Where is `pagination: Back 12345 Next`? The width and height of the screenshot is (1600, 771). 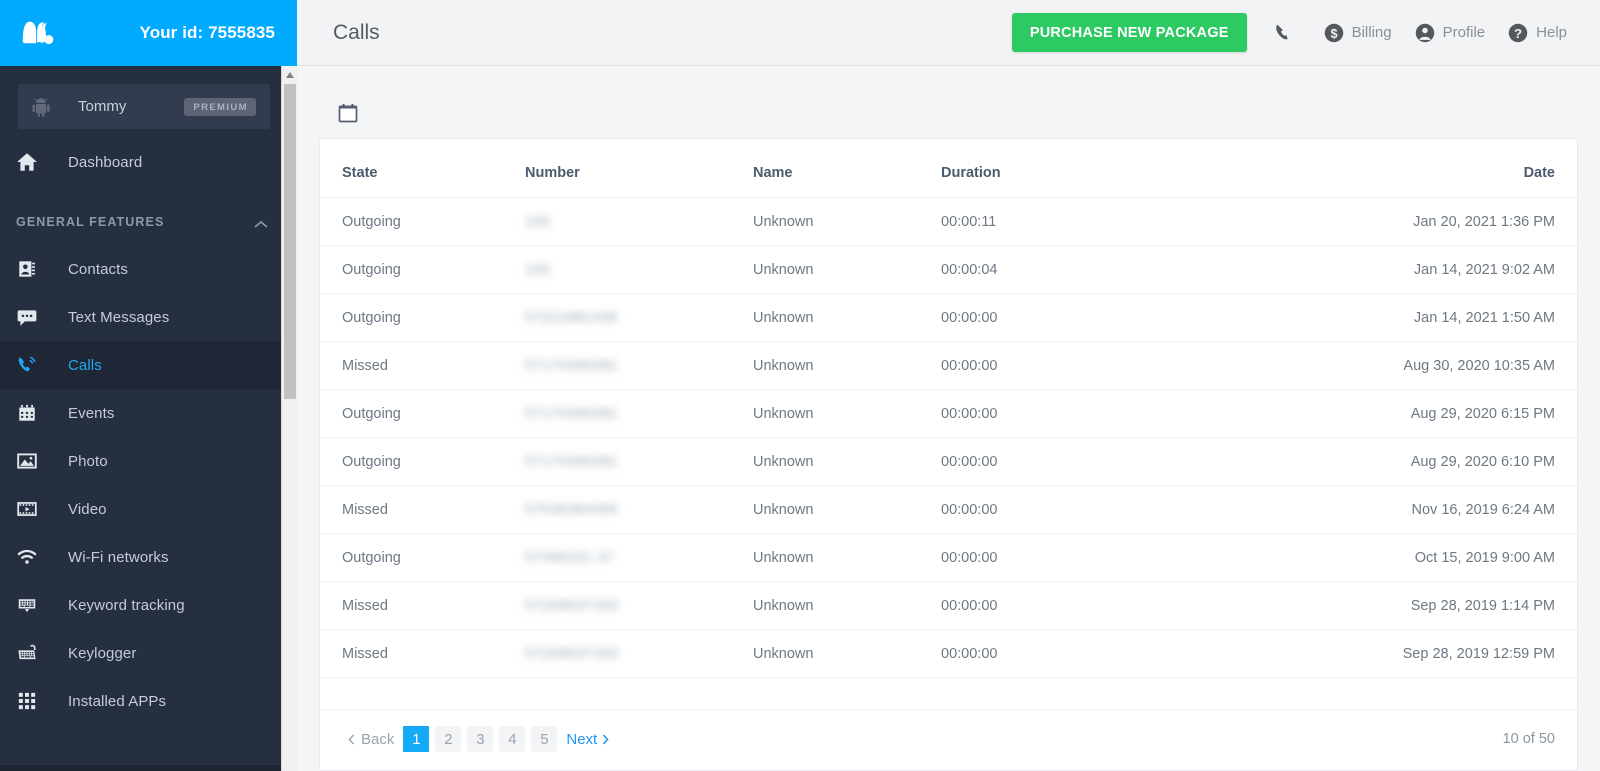 pagination: Back 12345 Next is located at coordinates (478, 739).